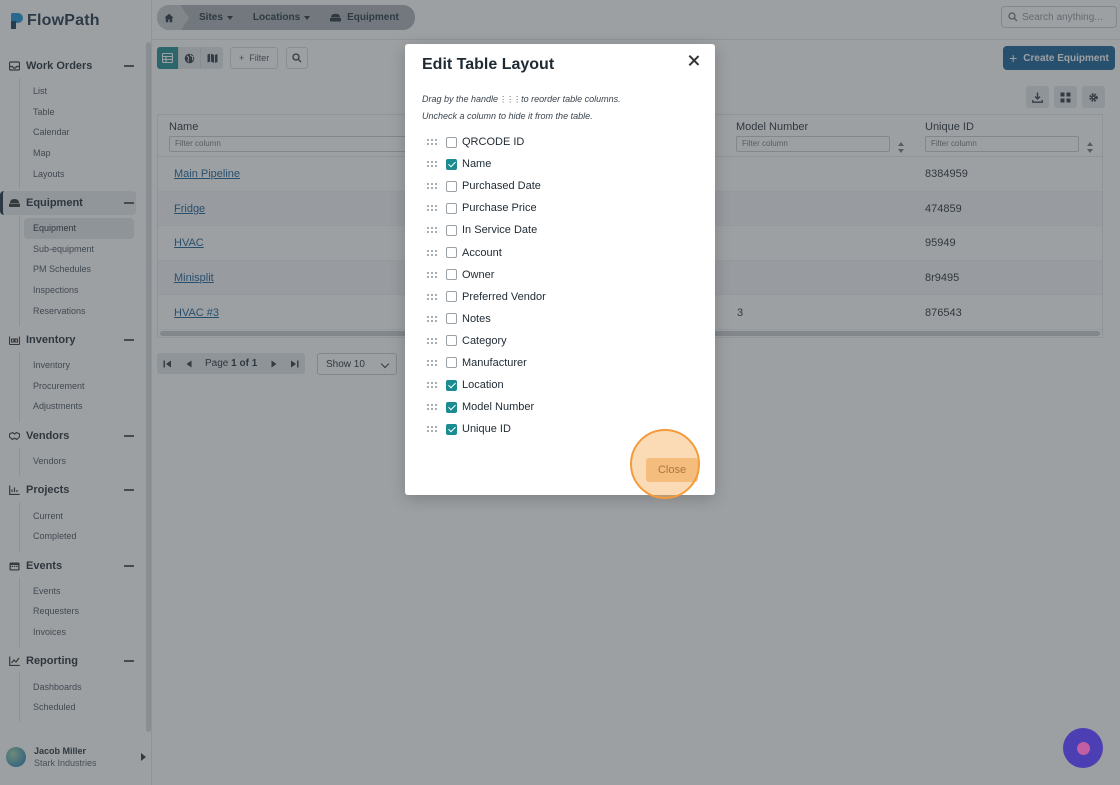  What do you see at coordinates (483, 385) in the screenshot?
I see `column-option-label: Location` at bounding box center [483, 385].